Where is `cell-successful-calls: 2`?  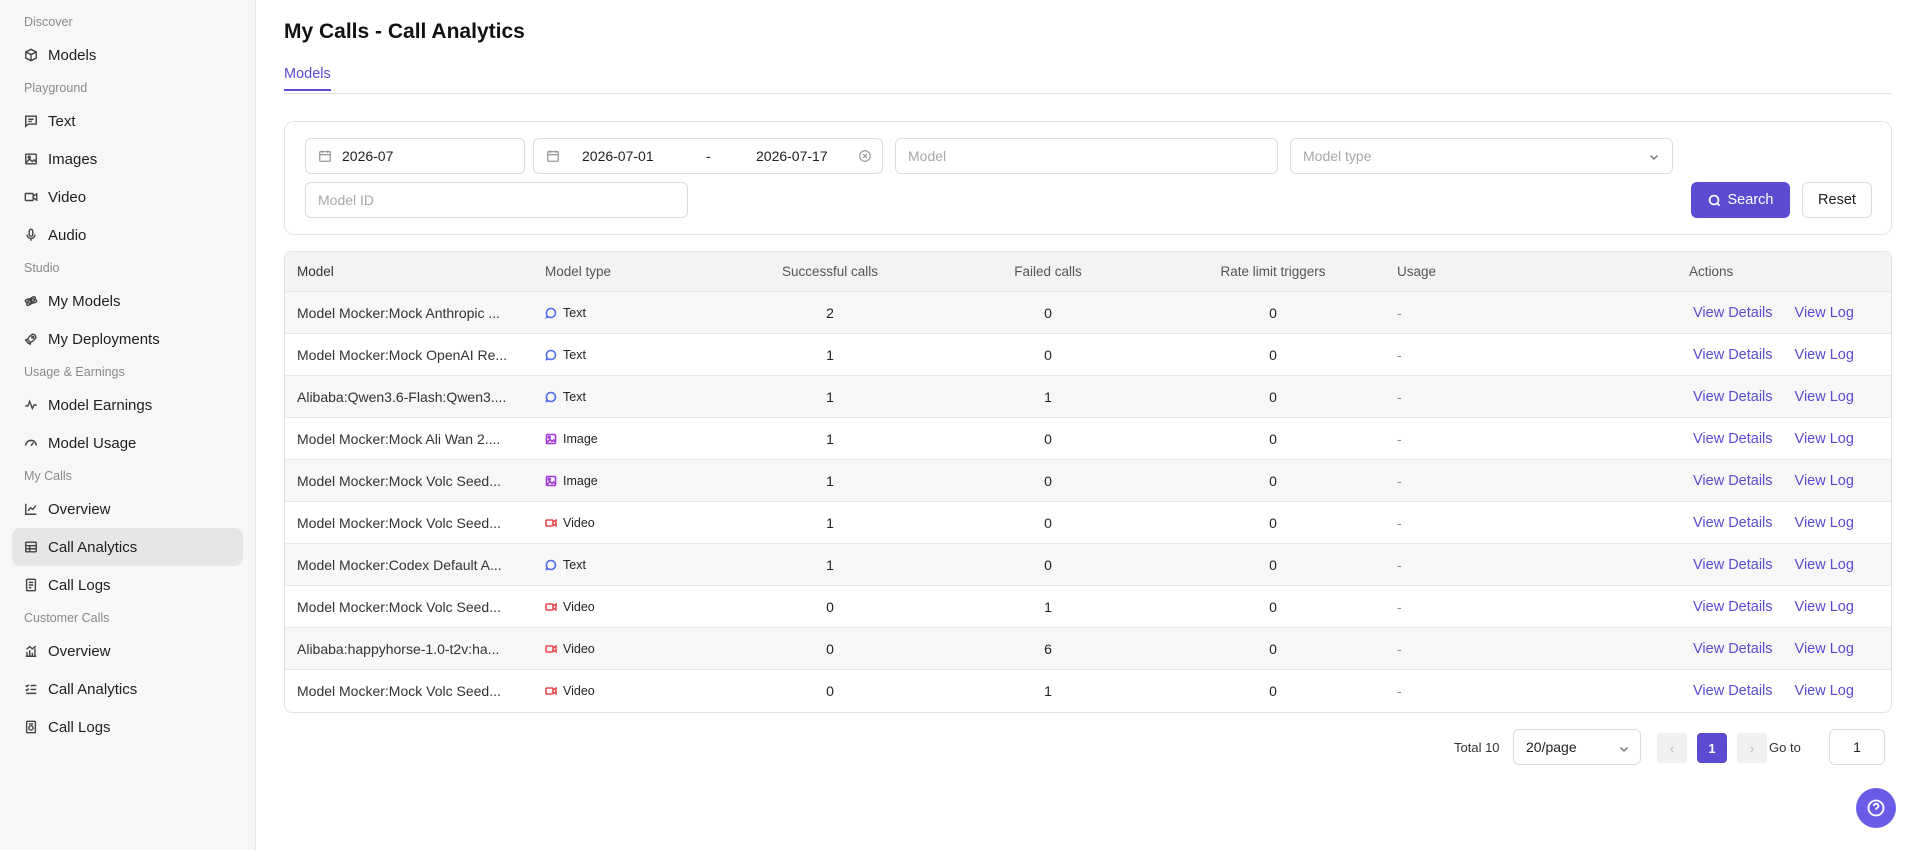 cell-successful-calls: 2 is located at coordinates (830, 312).